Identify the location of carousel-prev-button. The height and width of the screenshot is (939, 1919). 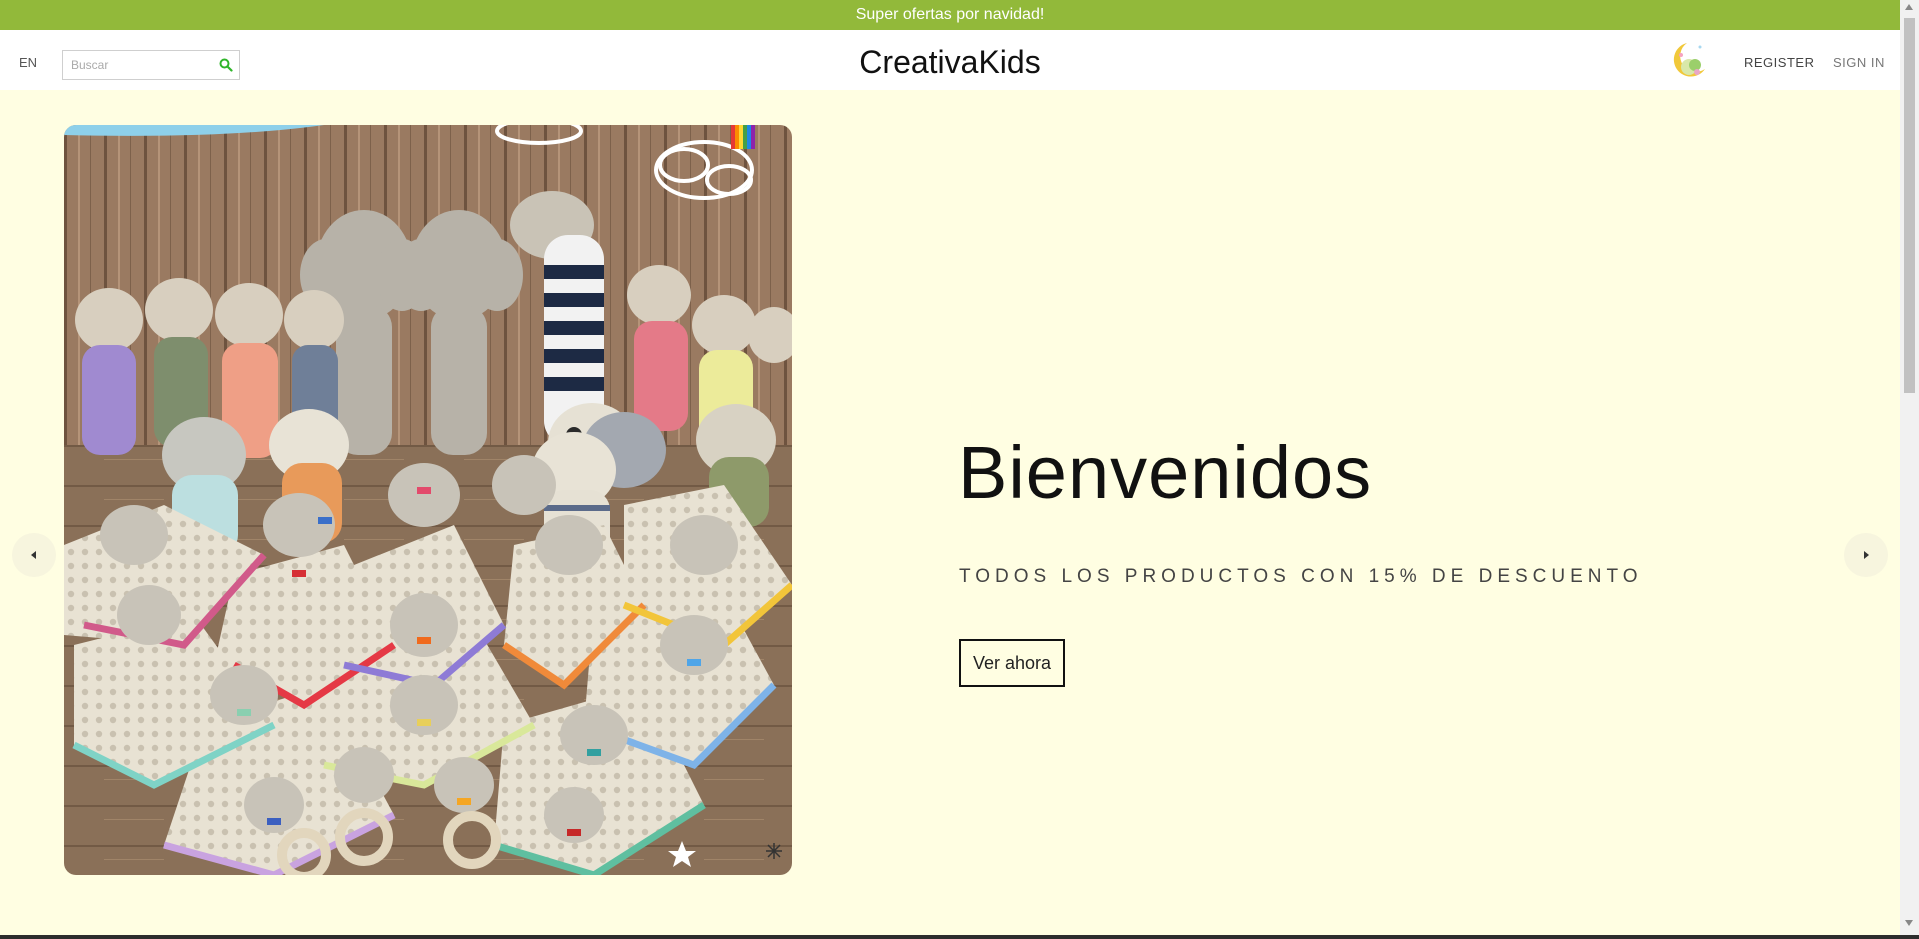
(34, 555).